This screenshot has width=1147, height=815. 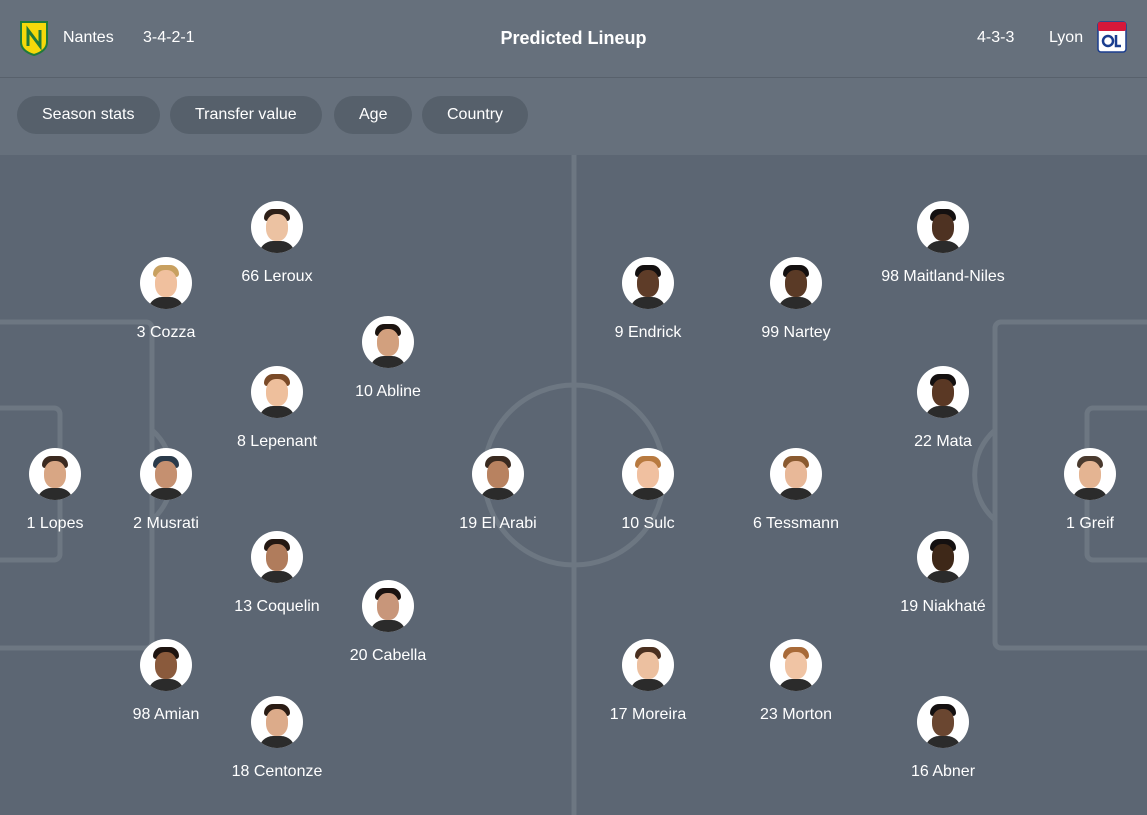 I want to click on player-away-mata: 22 Mata, so click(x=943, y=408).